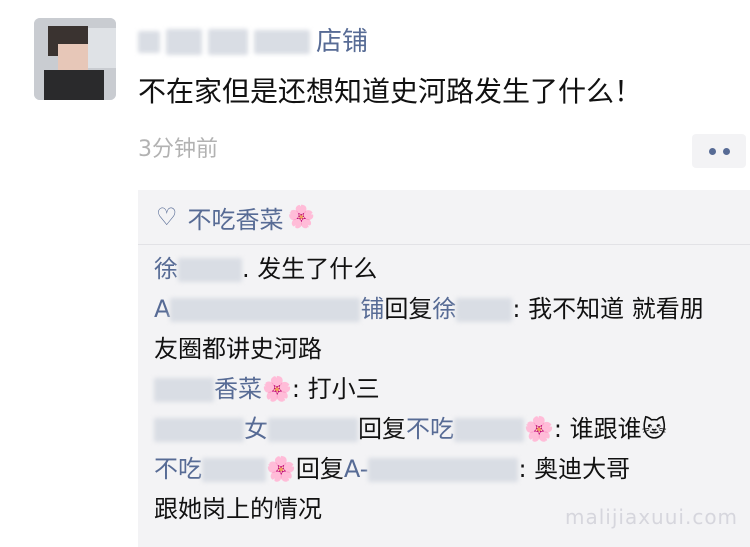 The width and height of the screenshot is (750, 547). I want to click on like-name: 不吃香菜, so click(236, 217).